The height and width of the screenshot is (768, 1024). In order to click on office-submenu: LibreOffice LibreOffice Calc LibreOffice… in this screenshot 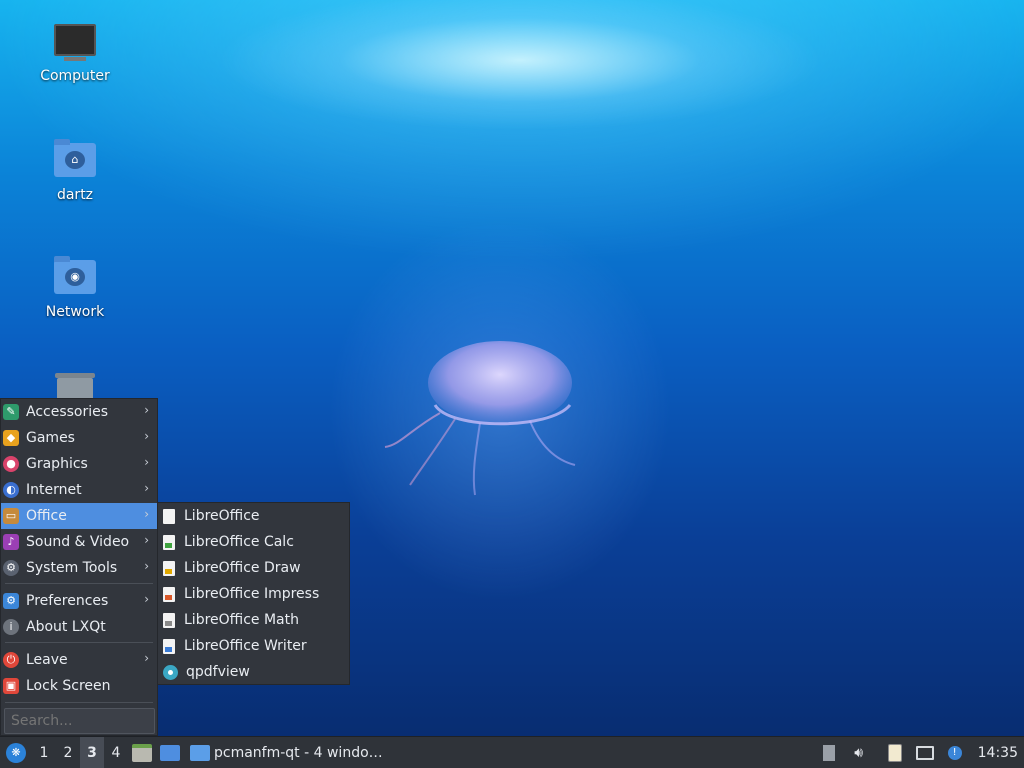, I will do `click(253, 593)`.